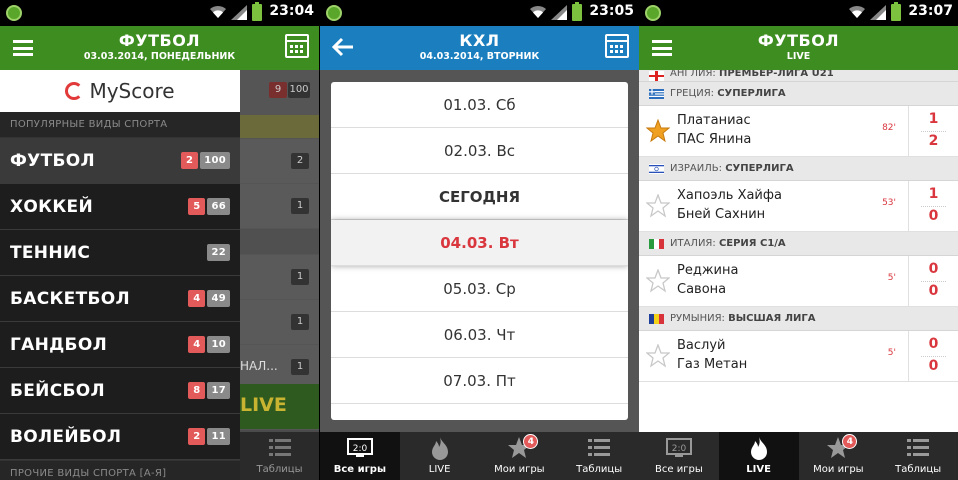 The image size is (958, 480). Describe the element at coordinates (50, 253) in the screenshot. I see `sport-name: ТЕННИС` at that location.